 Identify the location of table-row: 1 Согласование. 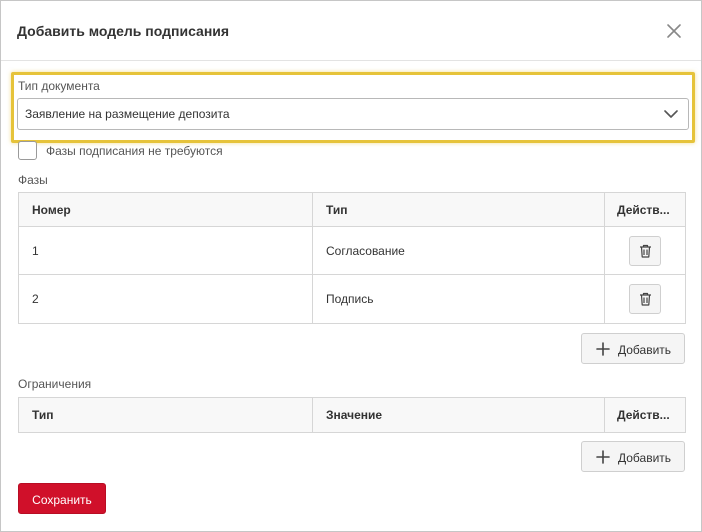
(352, 251).